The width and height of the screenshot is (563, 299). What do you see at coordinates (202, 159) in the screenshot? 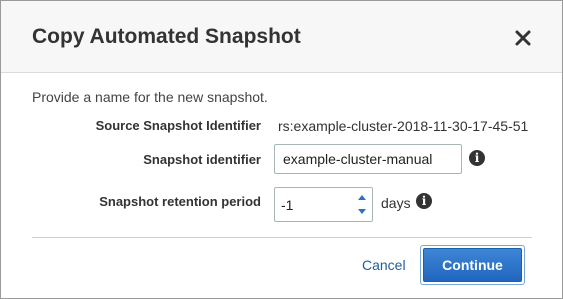
I see `snapshot-identifier-label: Snapshot identifier` at bounding box center [202, 159].